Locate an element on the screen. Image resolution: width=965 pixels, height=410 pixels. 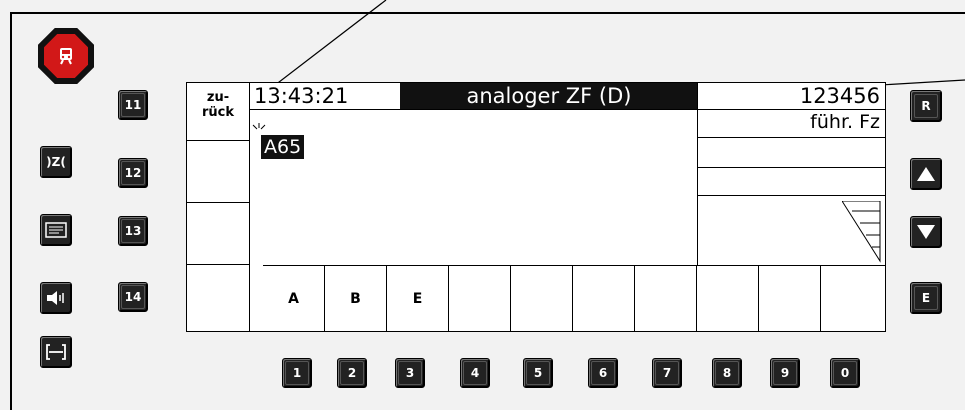
digit-key-3: 3 is located at coordinates (410, 373).